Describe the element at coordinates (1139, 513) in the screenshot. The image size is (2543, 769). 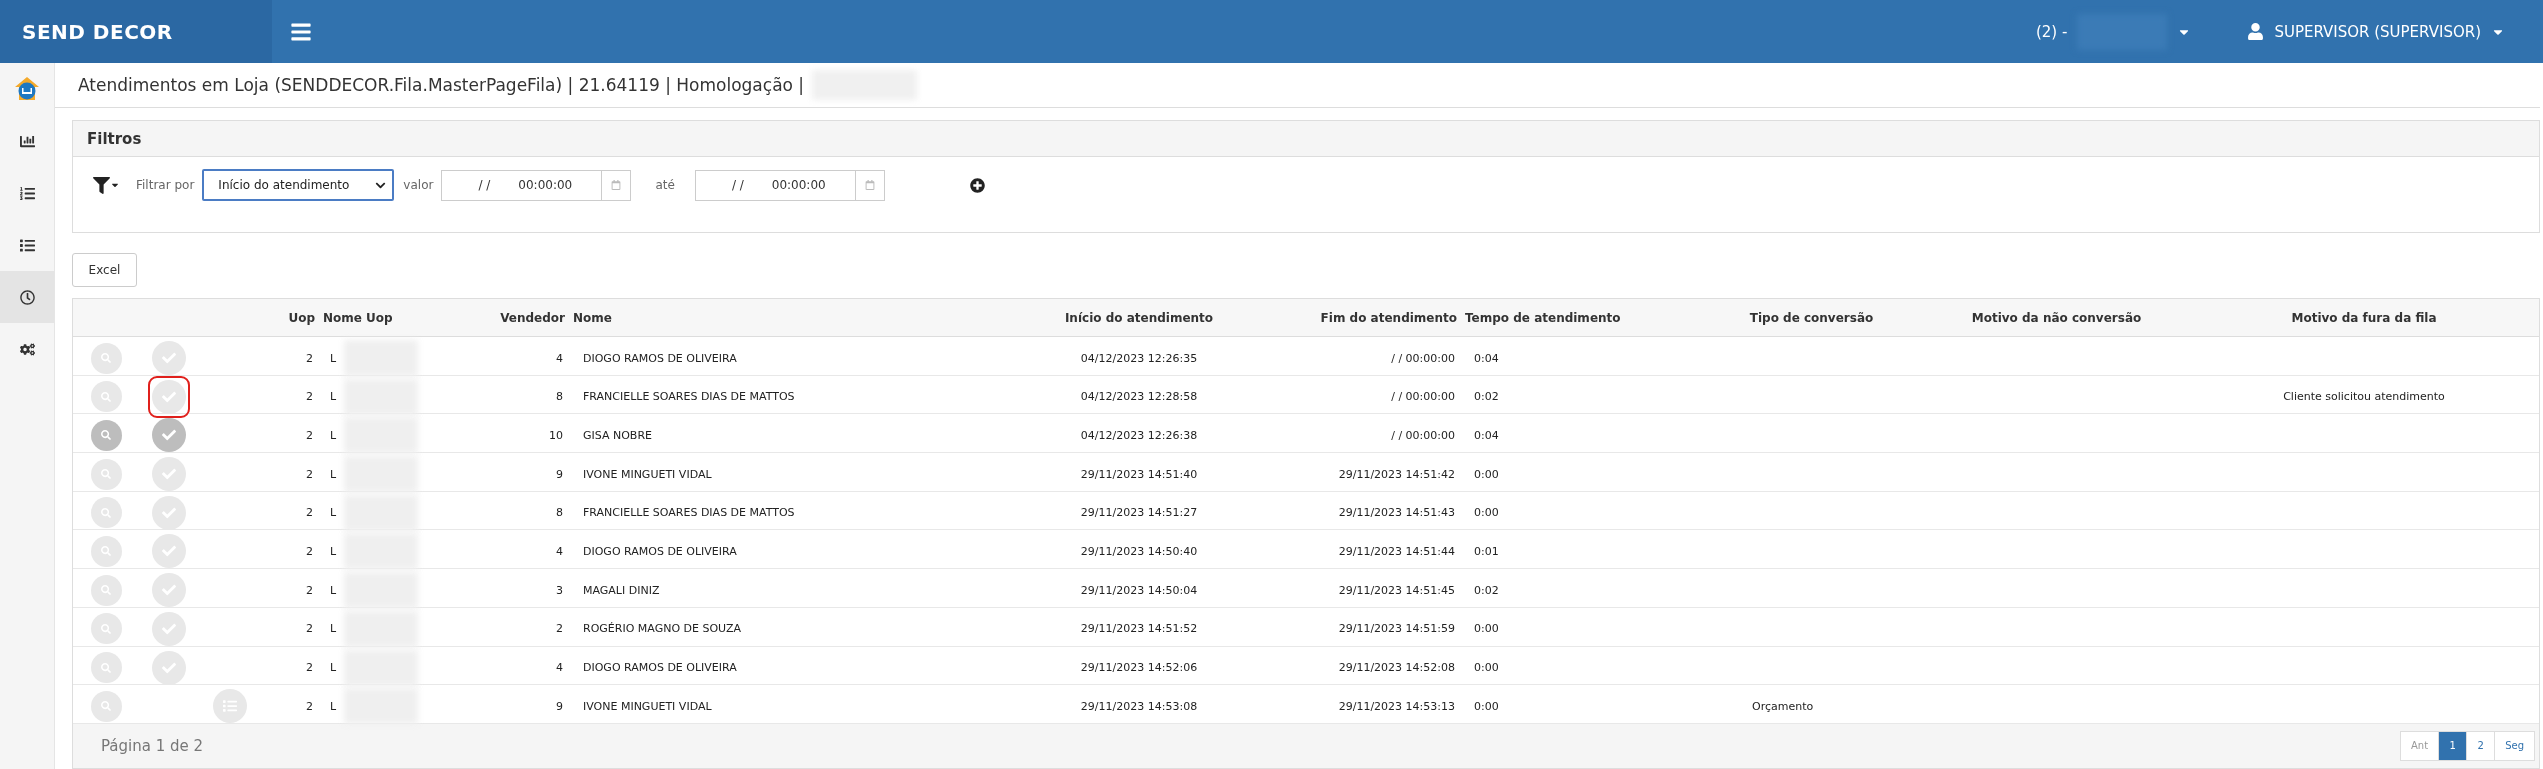
I see `table-cell-text: 29/11/2023 14:51:27` at that location.